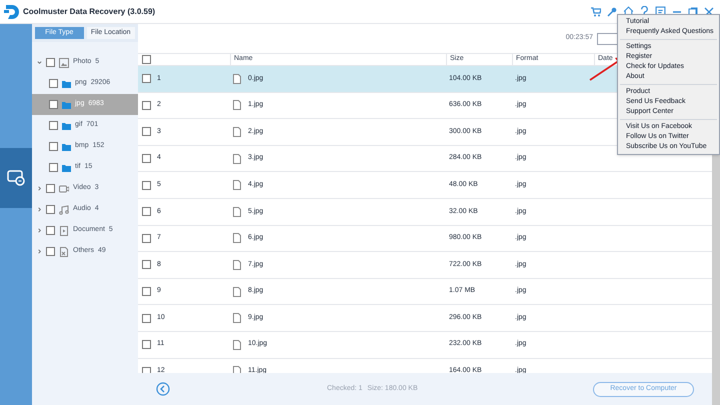  I want to click on music-note-icon, so click(64, 209).